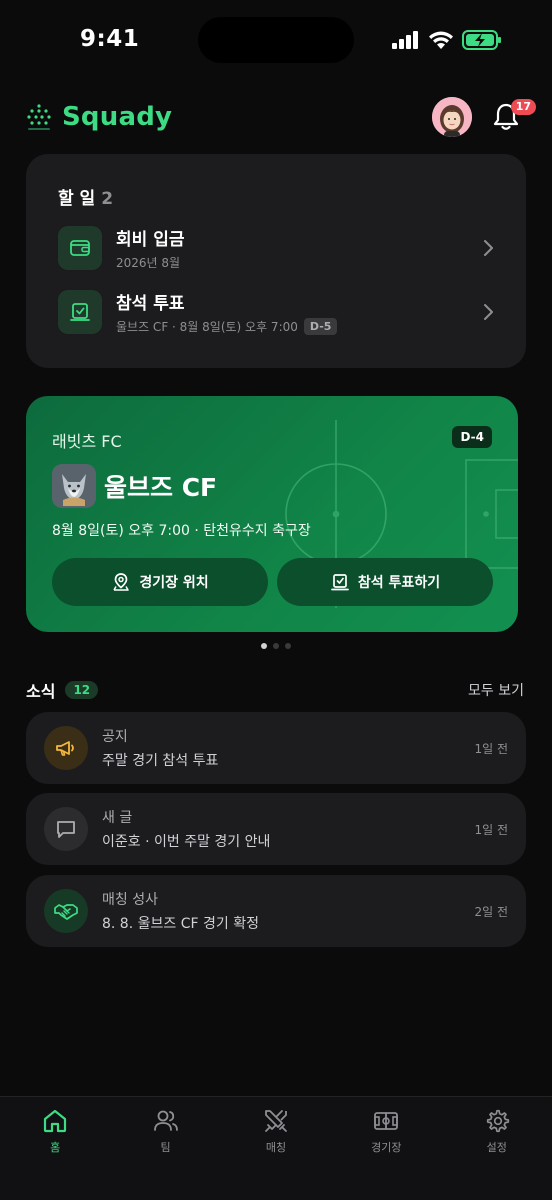 Image resolution: width=552 pixels, height=1200 pixels. What do you see at coordinates (511, 117) in the screenshot?
I see `notifications-button: 17` at bounding box center [511, 117].